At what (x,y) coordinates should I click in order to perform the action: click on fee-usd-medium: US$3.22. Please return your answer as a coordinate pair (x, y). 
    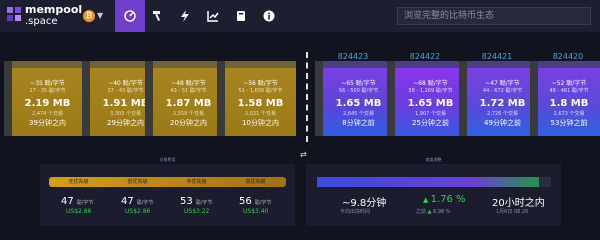
    Looking at the image, I should click on (197, 211).